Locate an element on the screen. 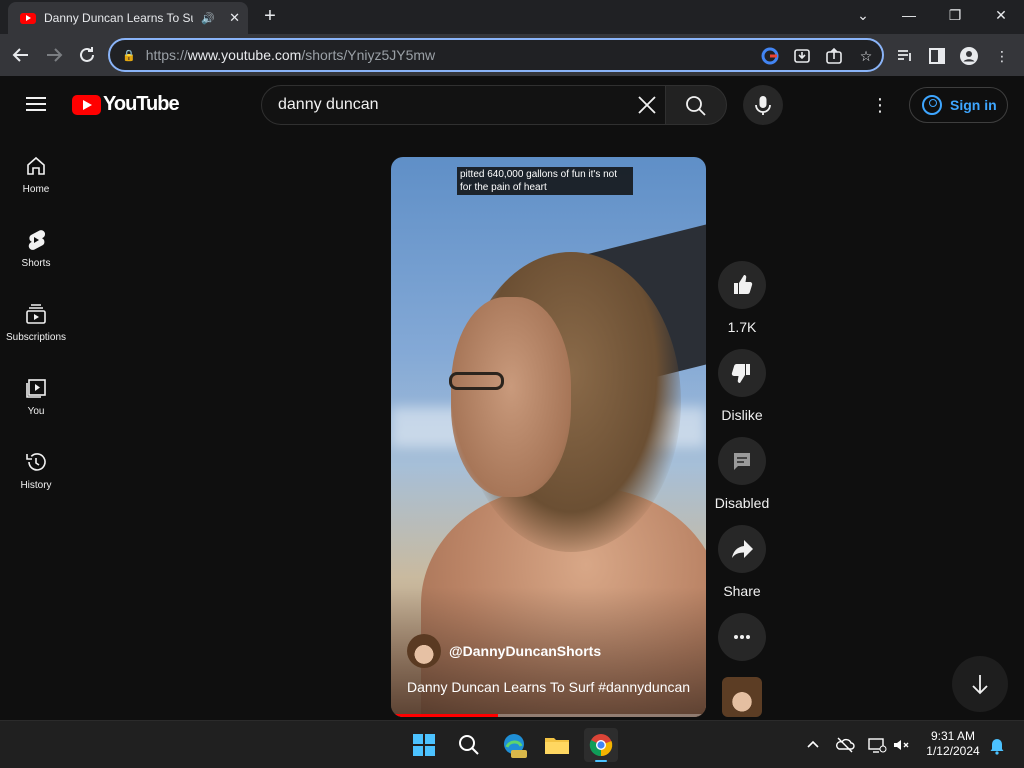 The image size is (1024, 768). more-actions is located at coordinates (742, 637).